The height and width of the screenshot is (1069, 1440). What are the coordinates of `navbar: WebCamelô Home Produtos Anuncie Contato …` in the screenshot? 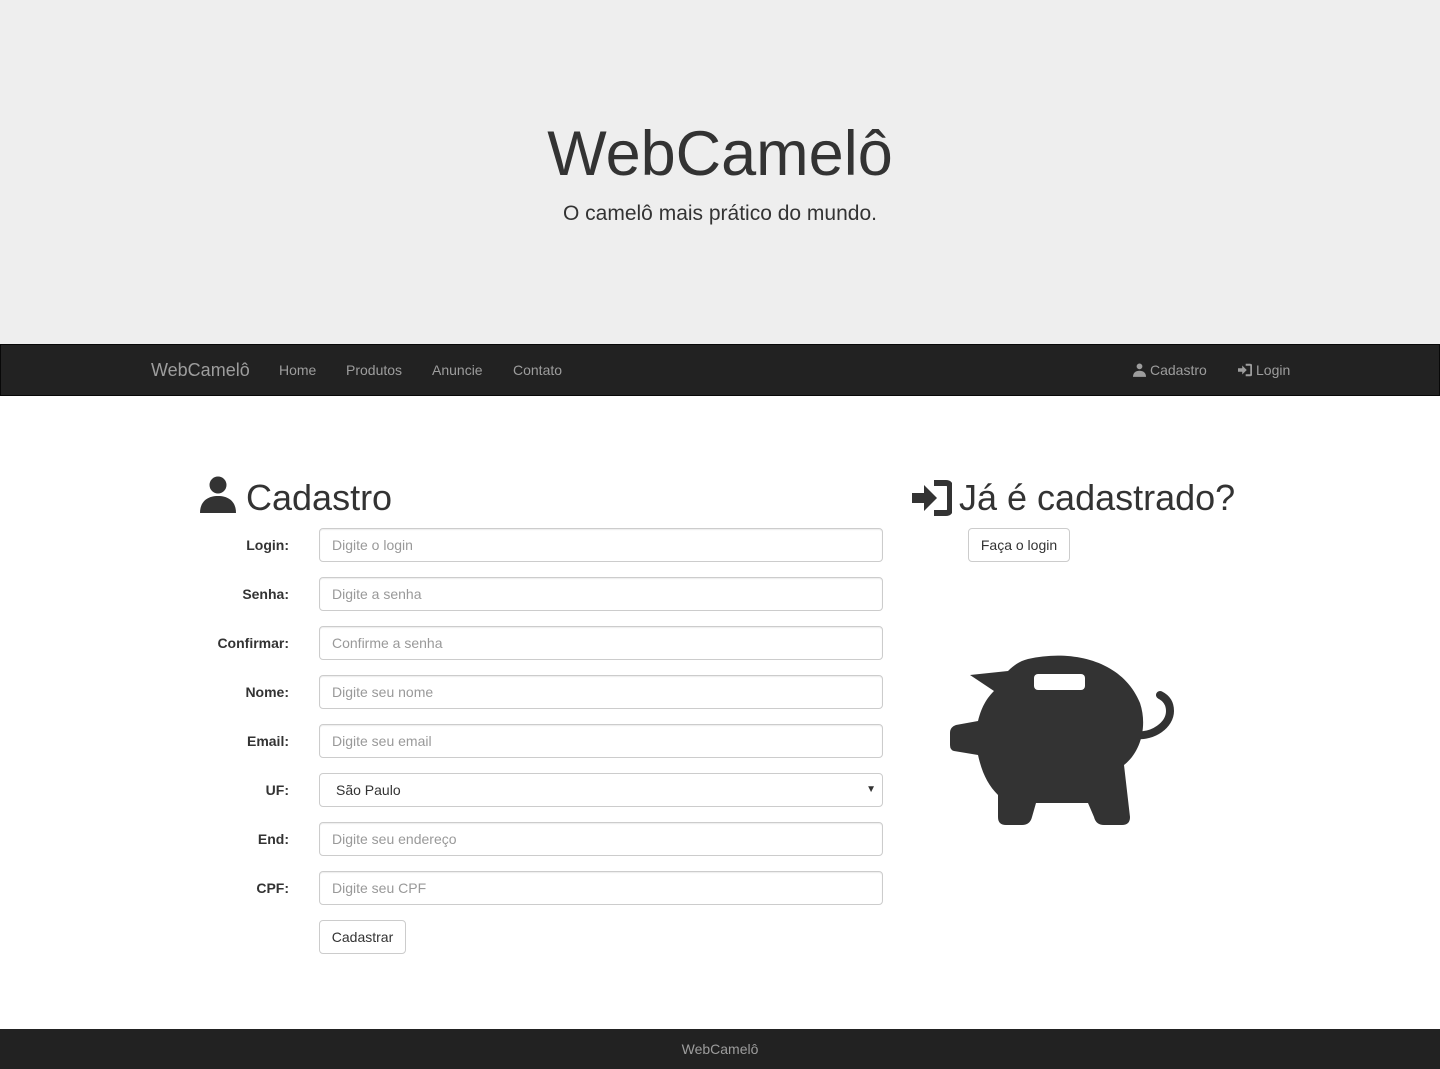 It's located at (720, 370).